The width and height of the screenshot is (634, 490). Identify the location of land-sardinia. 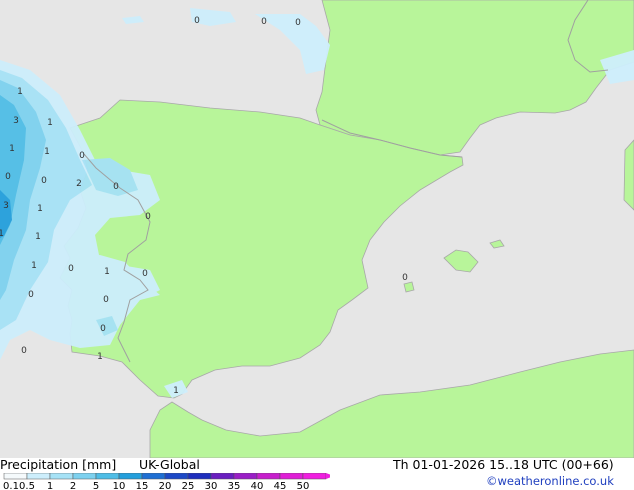
(628, 175).